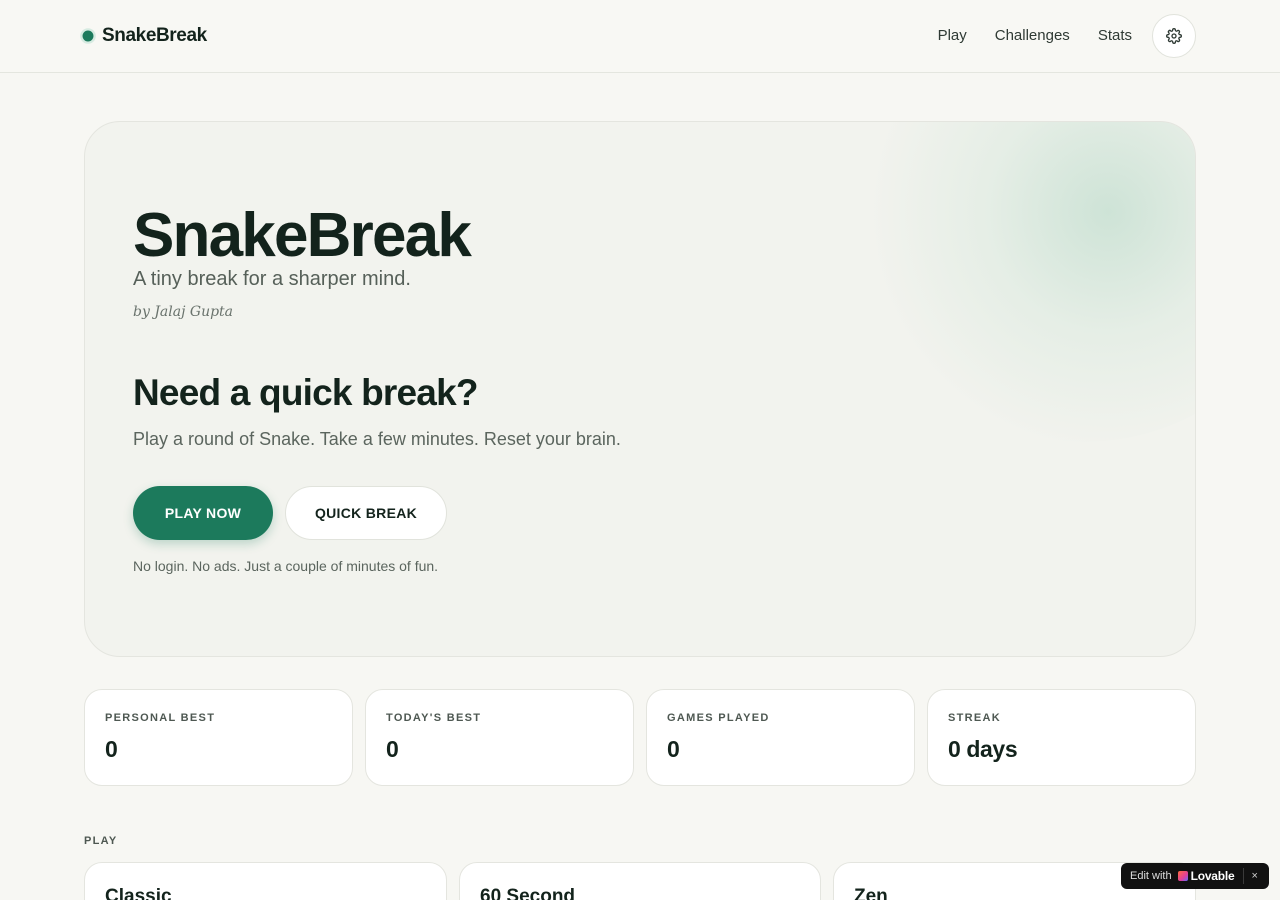 The width and height of the screenshot is (1280, 900). Describe the element at coordinates (160, 718) in the screenshot. I see `stat-label: PERSONAL BEST` at that location.